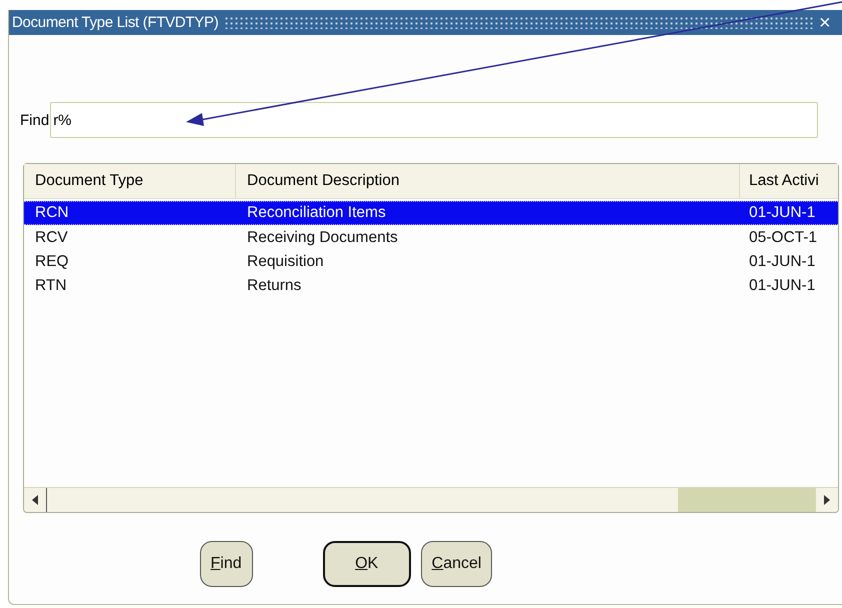 The height and width of the screenshot is (608, 842). What do you see at coordinates (789, 181) in the screenshot?
I see `column-header: Last Activi` at bounding box center [789, 181].